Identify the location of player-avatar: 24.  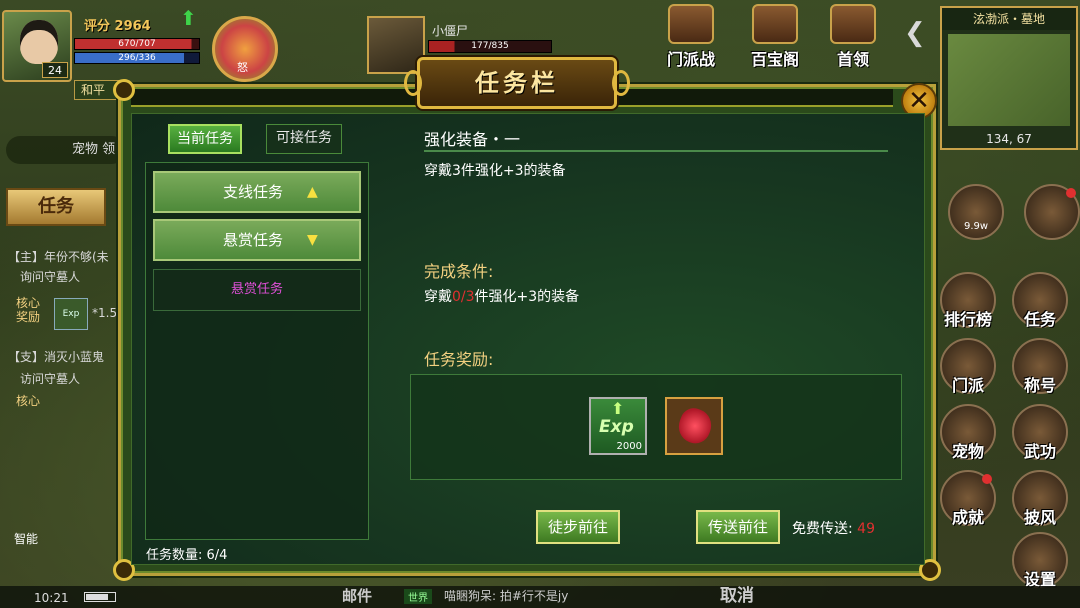
(37, 46).